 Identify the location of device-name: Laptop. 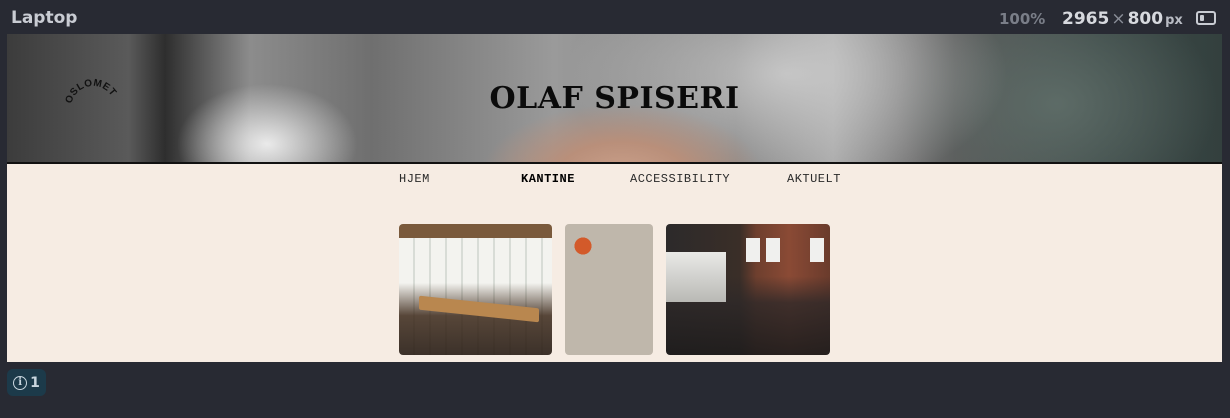
(44, 18).